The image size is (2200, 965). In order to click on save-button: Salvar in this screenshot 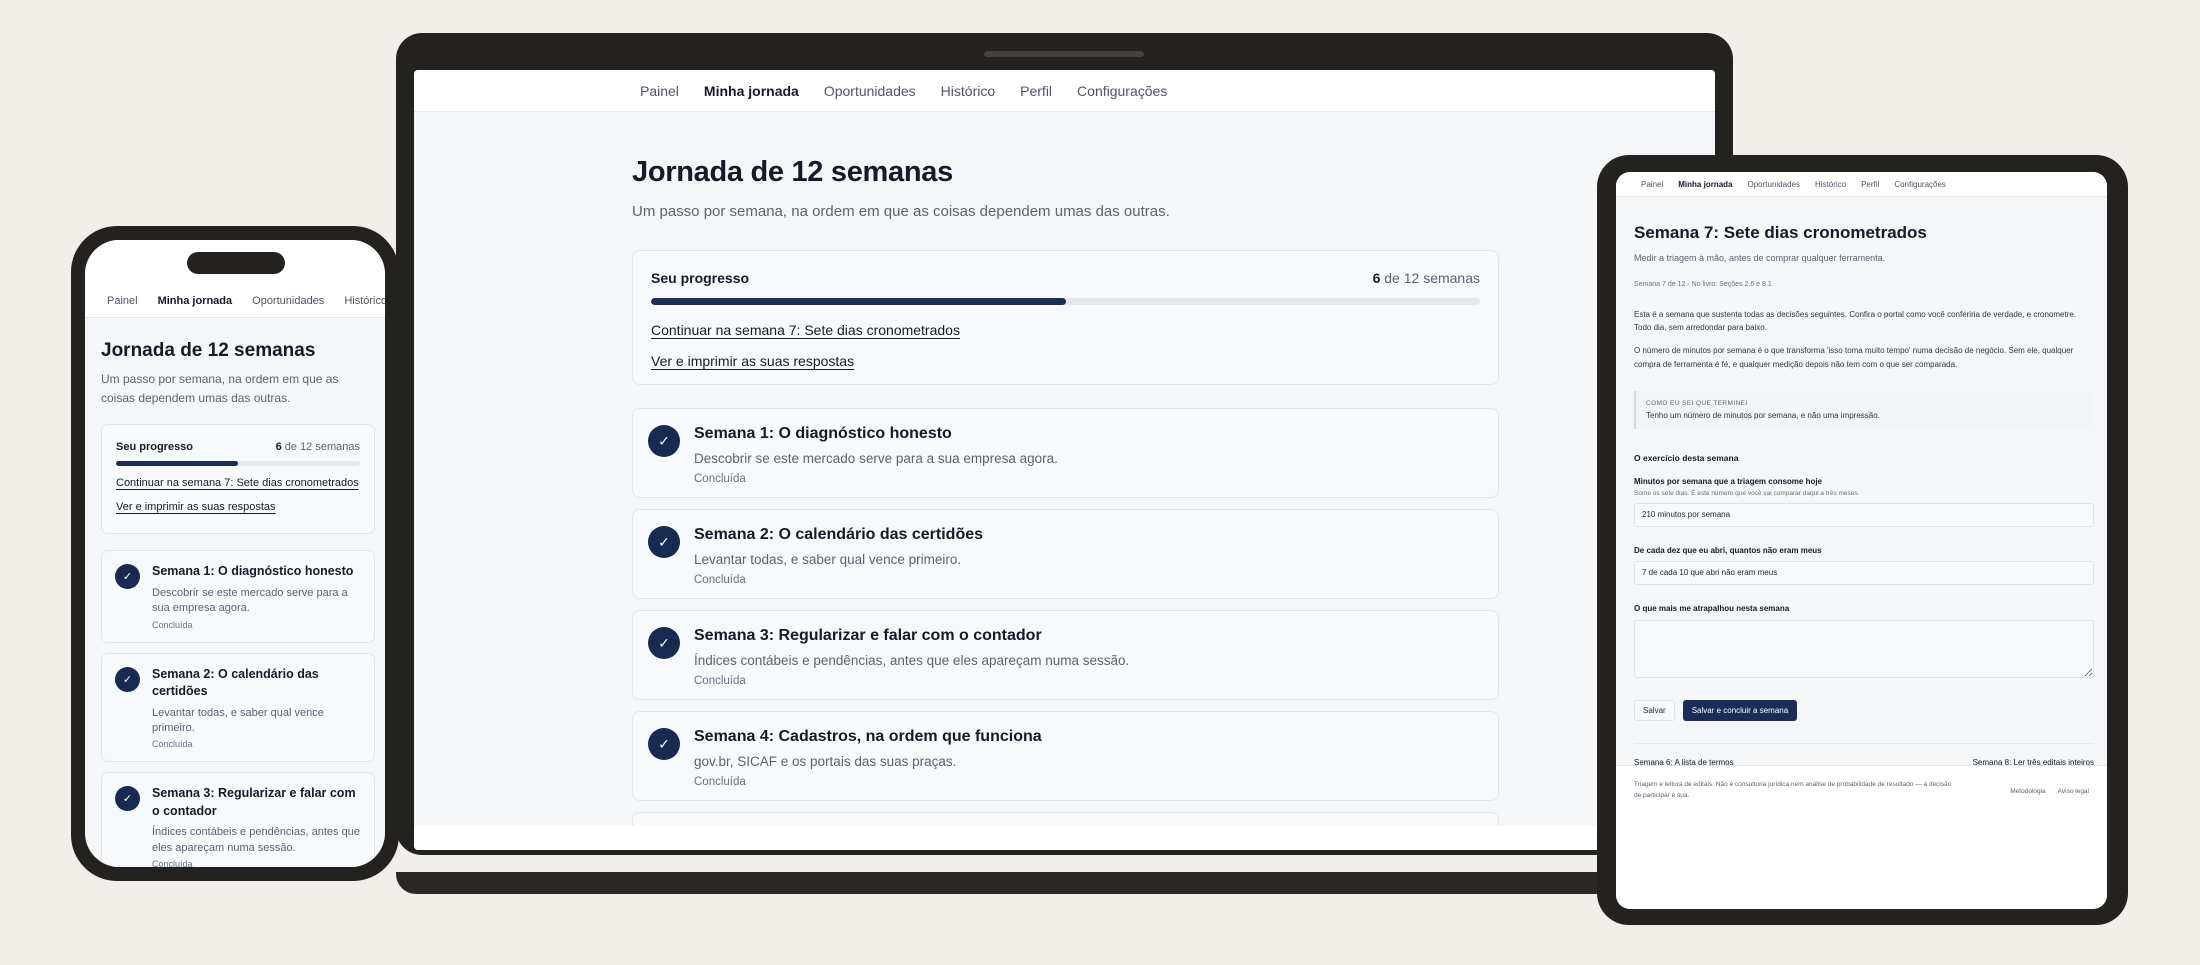, I will do `click(1654, 710)`.